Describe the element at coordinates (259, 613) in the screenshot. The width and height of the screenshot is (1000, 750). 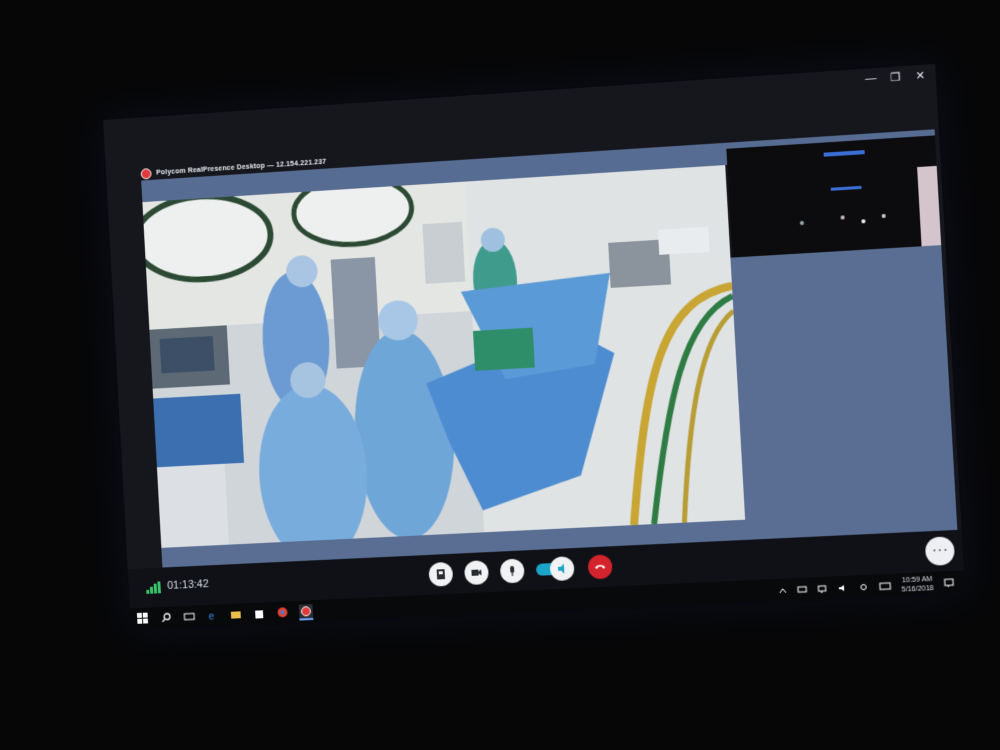
I see `store-icon` at that location.